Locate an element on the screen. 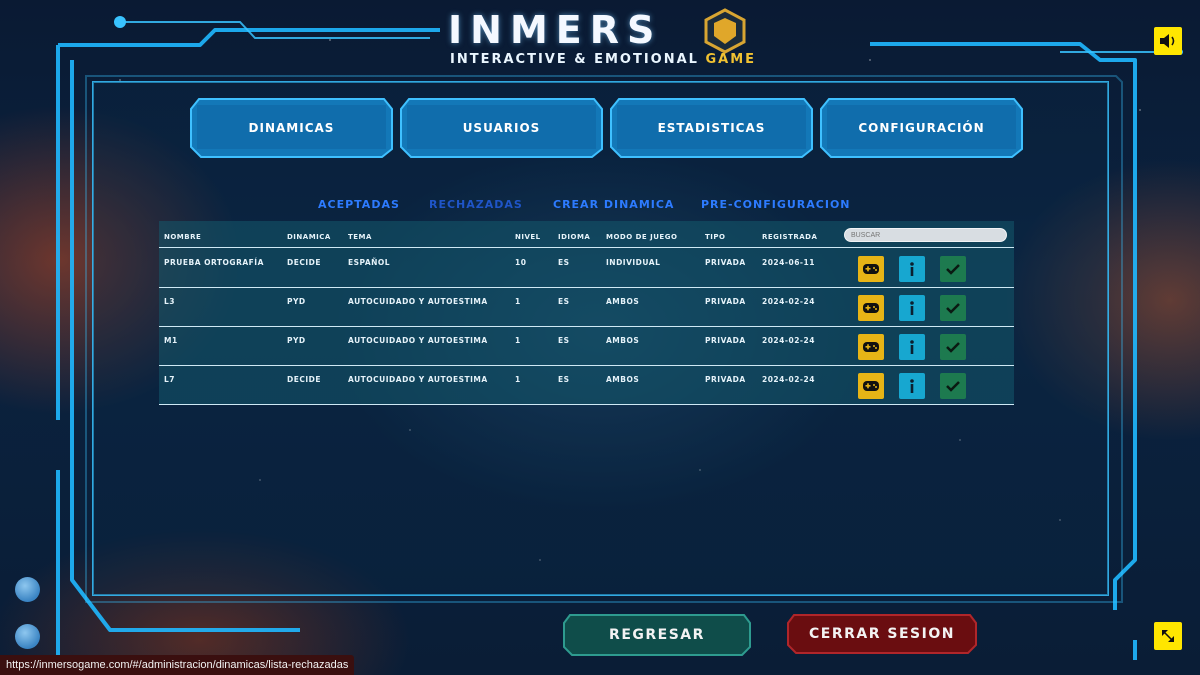  search-input is located at coordinates (925, 235).